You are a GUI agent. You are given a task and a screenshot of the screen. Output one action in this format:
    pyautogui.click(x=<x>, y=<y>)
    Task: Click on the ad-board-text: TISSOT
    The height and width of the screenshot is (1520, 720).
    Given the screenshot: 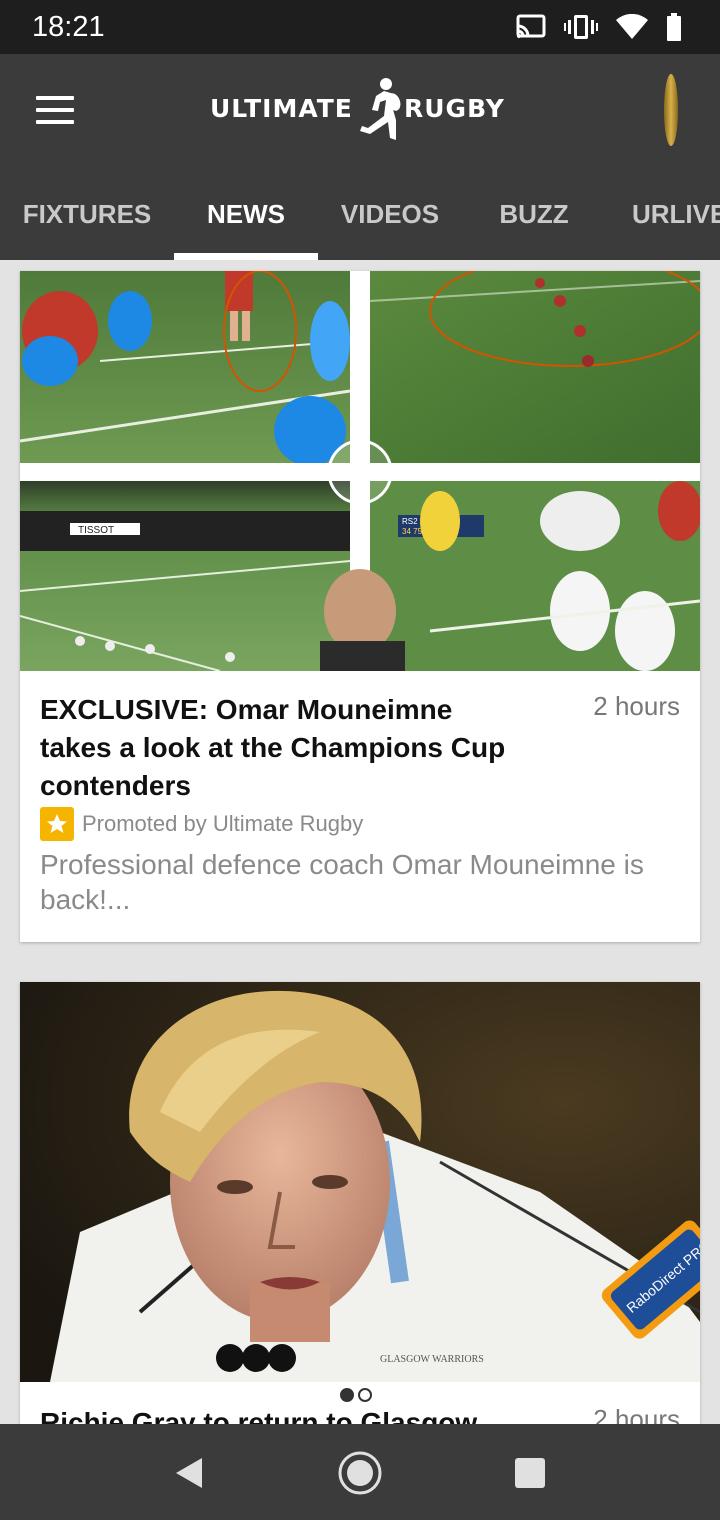 What is the action you would take?
    pyautogui.click(x=96, y=530)
    